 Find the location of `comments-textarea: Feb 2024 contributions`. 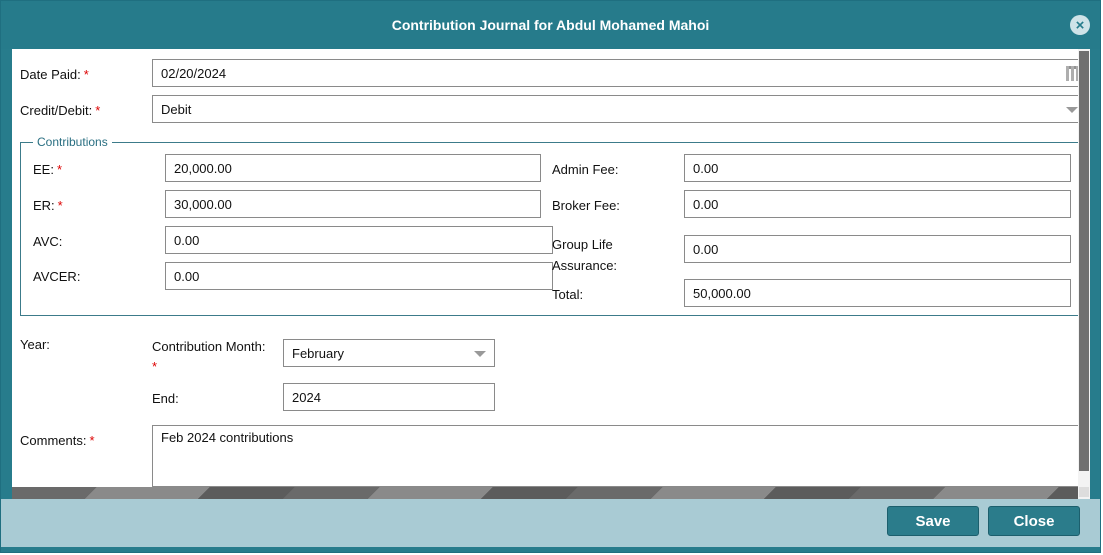

comments-textarea: Feb 2024 contributions is located at coordinates (617, 456).